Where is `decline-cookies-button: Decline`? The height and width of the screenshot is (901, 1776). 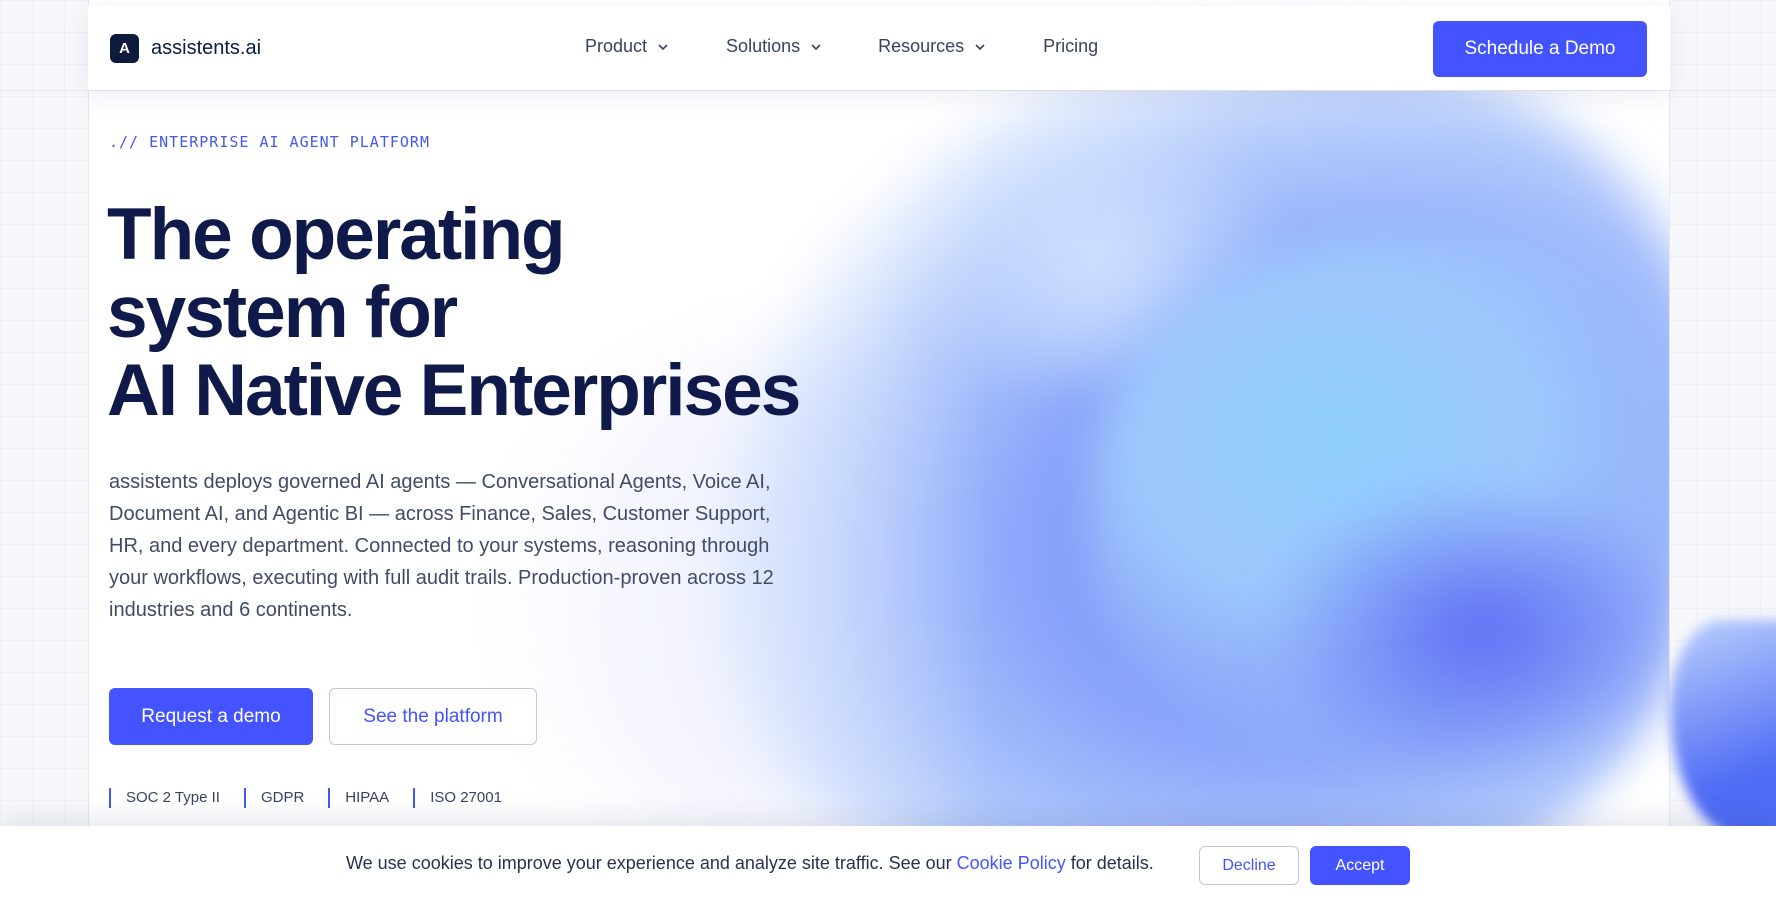 decline-cookies-button: Decline is located at coordinates (1249, 865).